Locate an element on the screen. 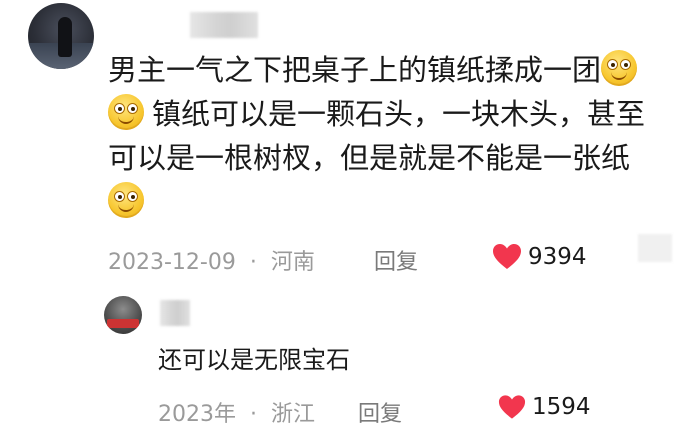 Image resolution: width=690 pixels, height=428 pixels. comment-line-3: 可以是一根树杈，但是就是不能是一张纸 is located at coordinates (388, 158).